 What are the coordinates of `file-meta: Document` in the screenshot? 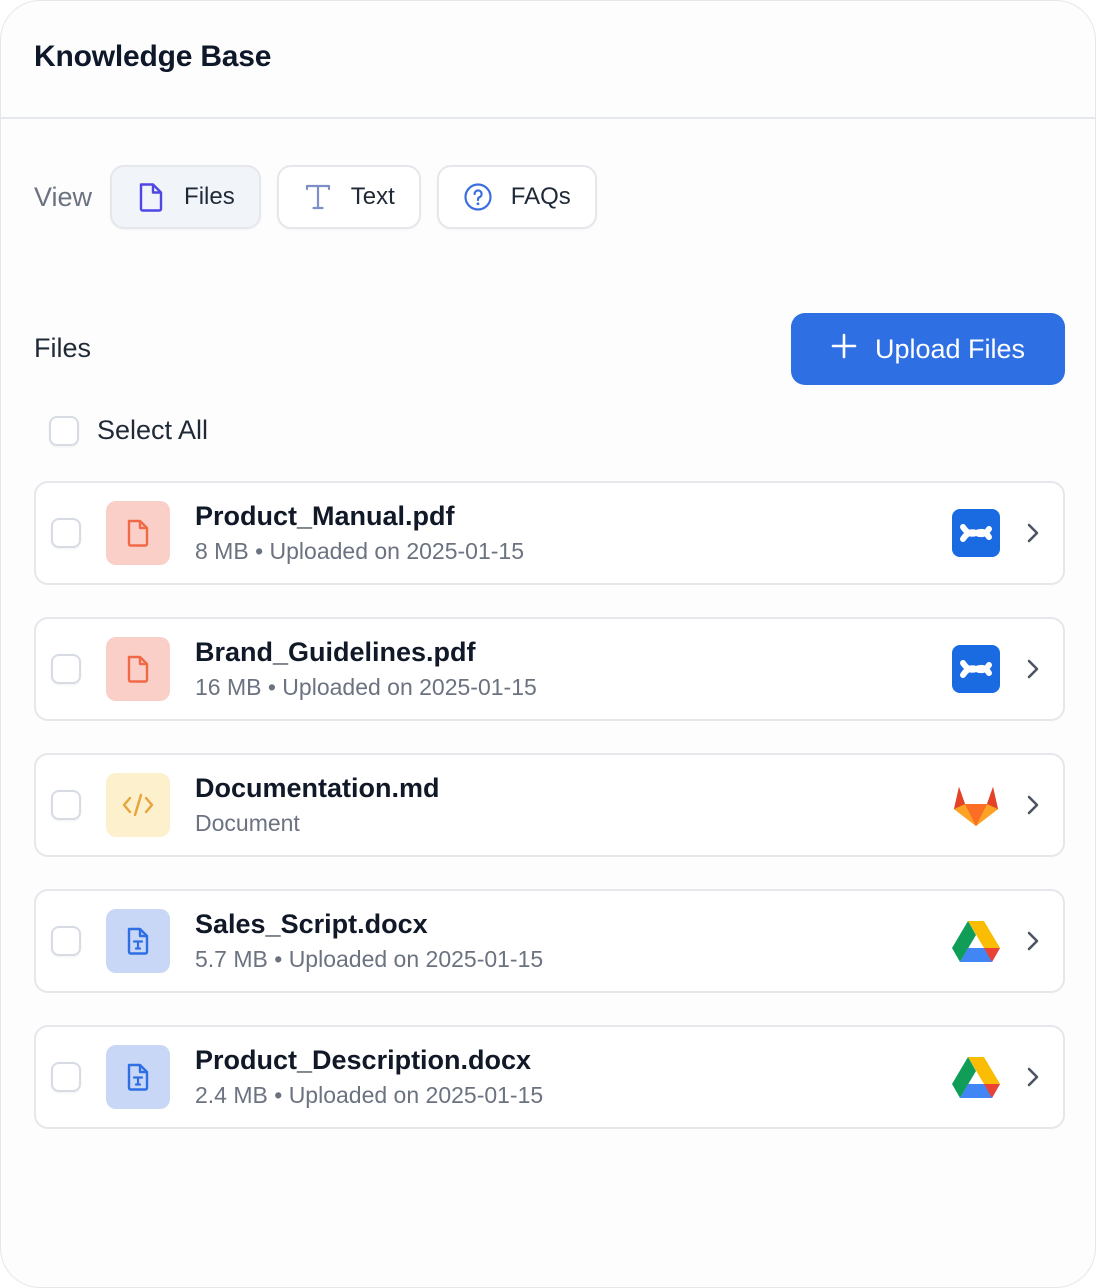 It's located at (247, 823).